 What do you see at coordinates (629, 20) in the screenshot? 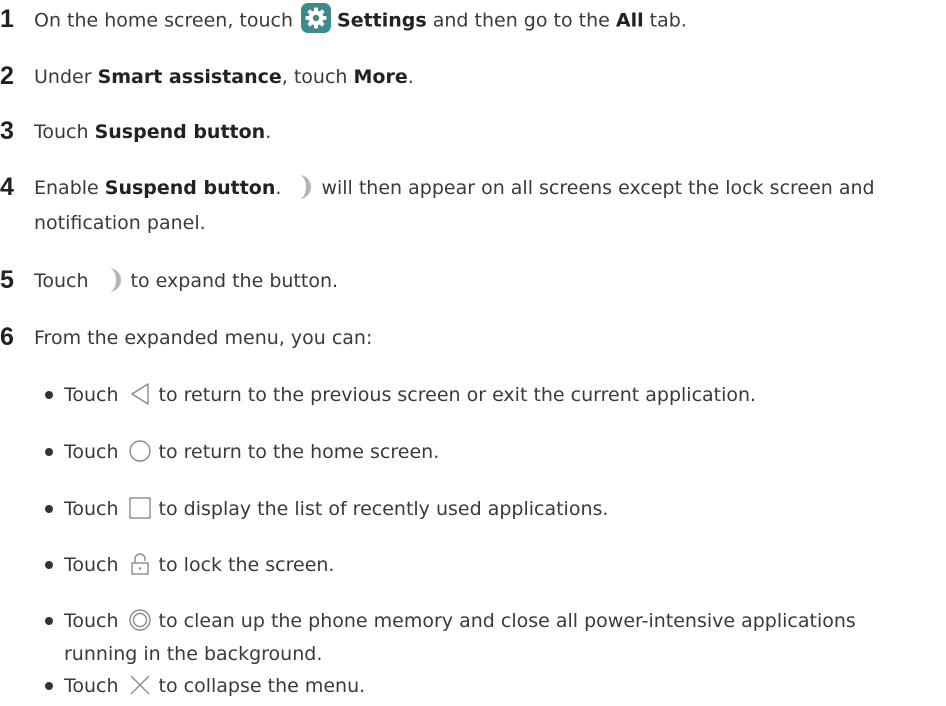
I see `all-tab-label: All` at bounding box center [629, 20].